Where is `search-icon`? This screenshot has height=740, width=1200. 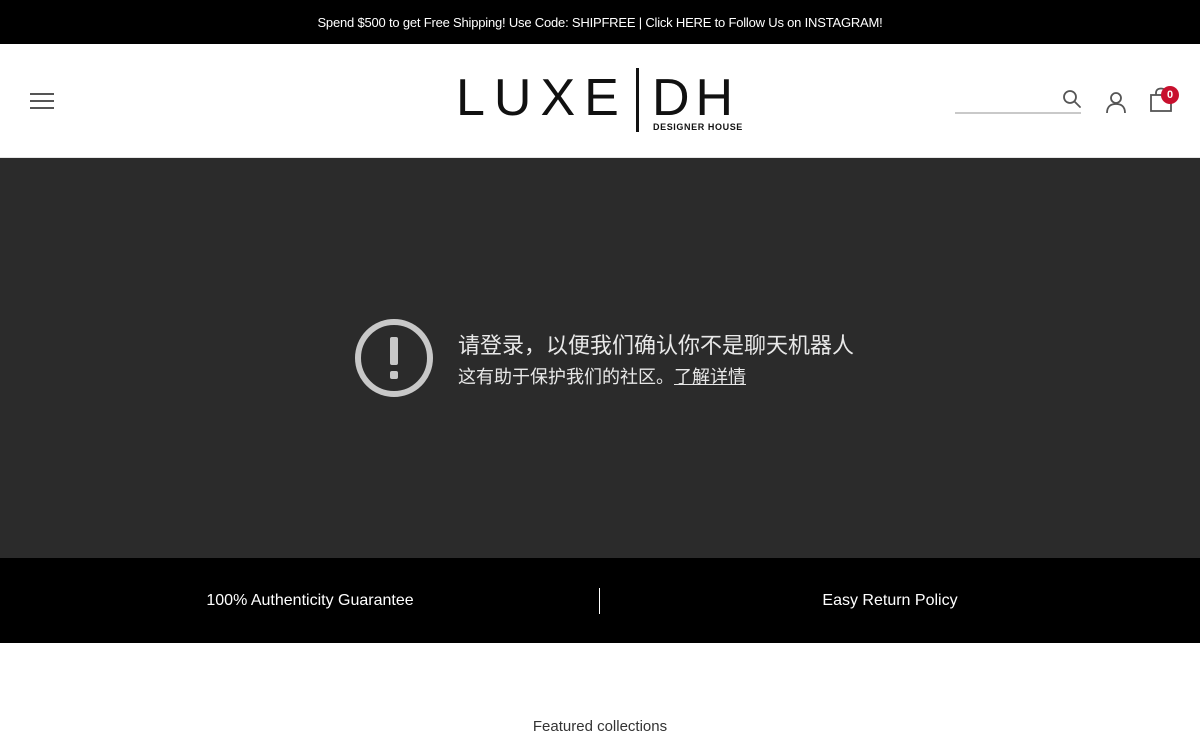 search-icon is located at coordinates (1072, 99).